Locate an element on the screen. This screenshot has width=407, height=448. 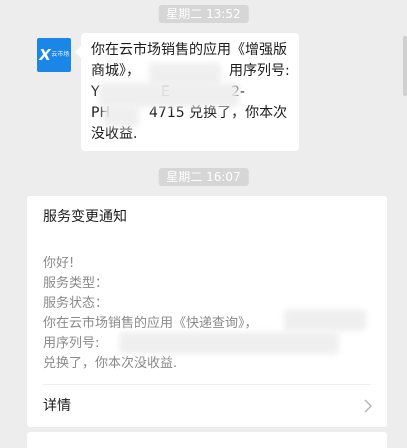
card-title: 服务变更通知 is located at coordinates (85, 217).